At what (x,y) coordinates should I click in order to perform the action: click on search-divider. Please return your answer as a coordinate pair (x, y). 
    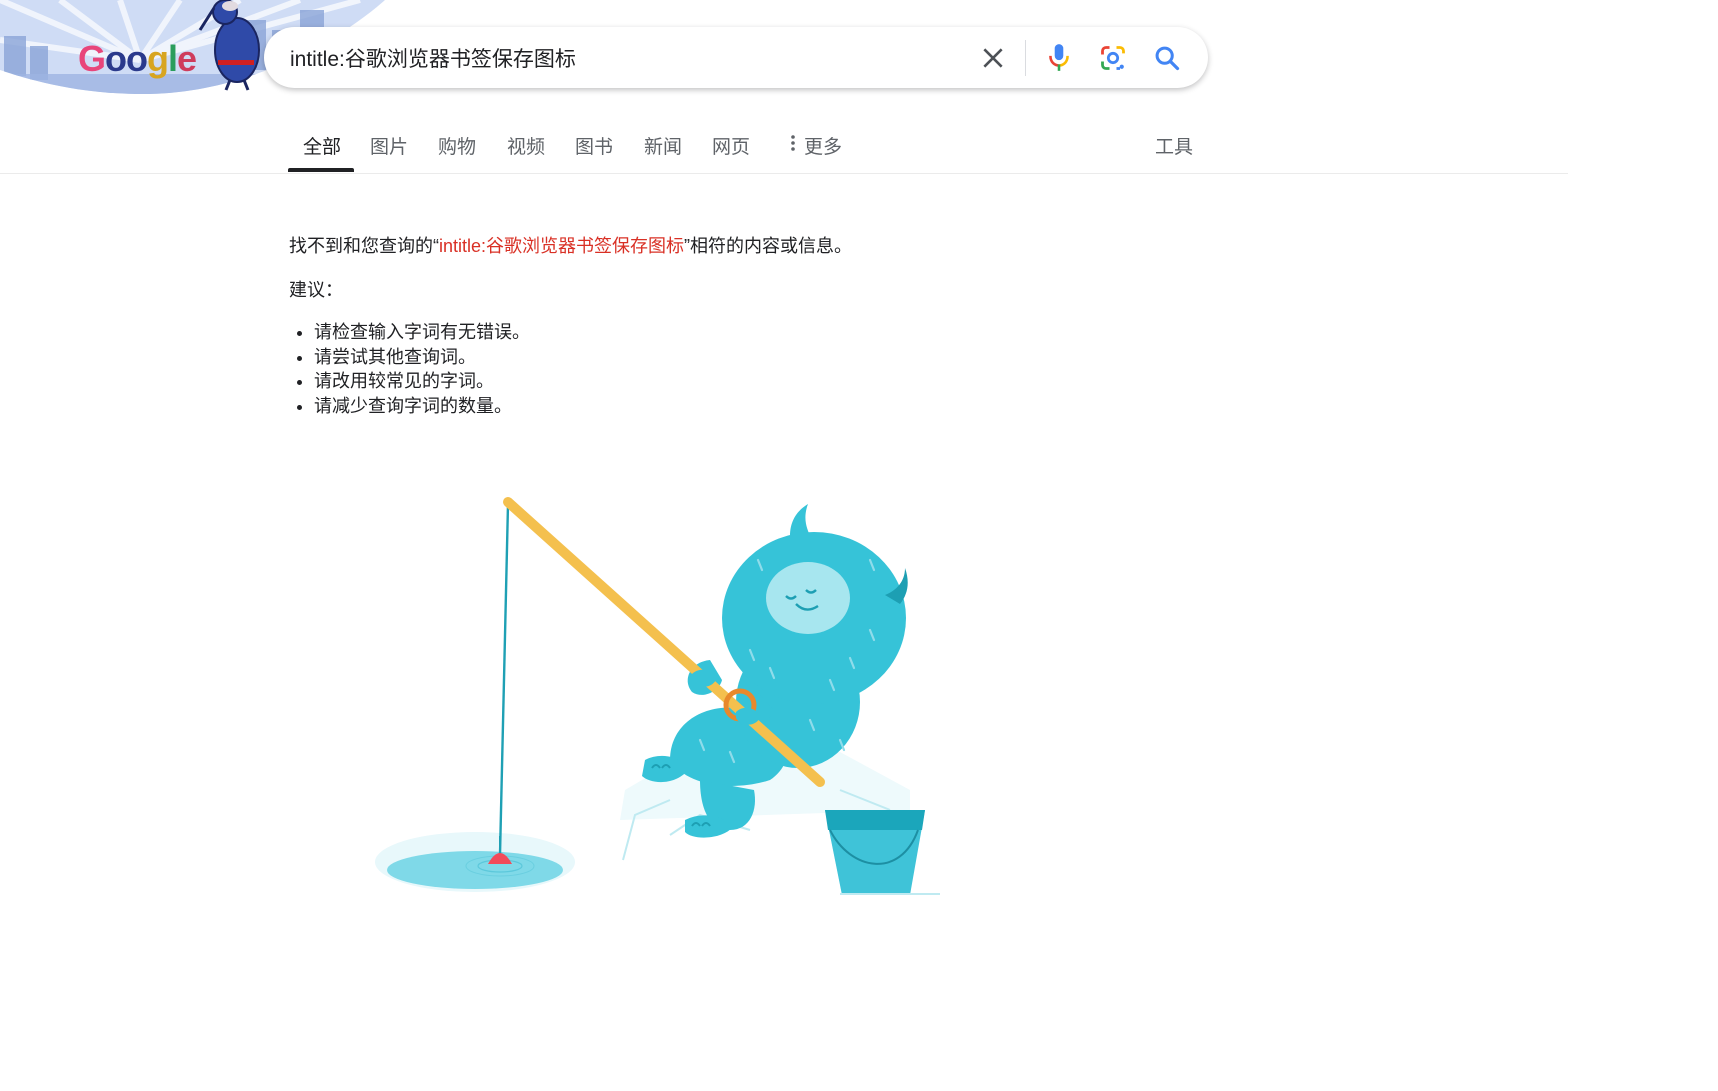
    Looking at the image, I should click on (1025, 58).